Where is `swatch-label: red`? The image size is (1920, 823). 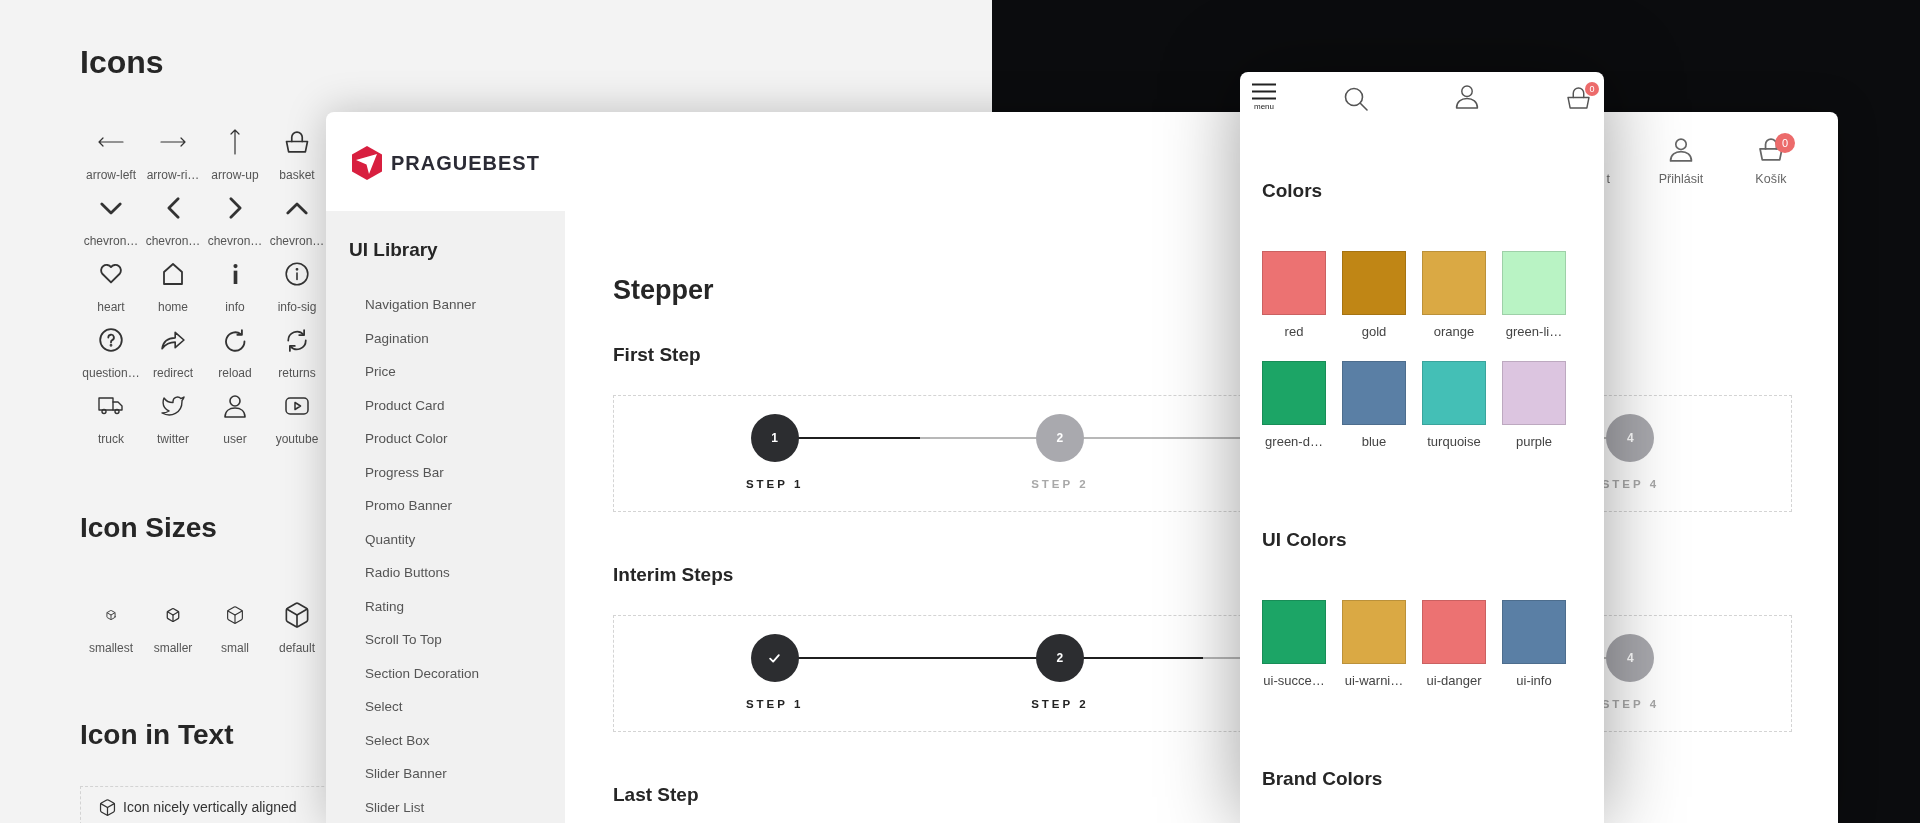 swatch-label: red is located at coordinates (1294, 332).